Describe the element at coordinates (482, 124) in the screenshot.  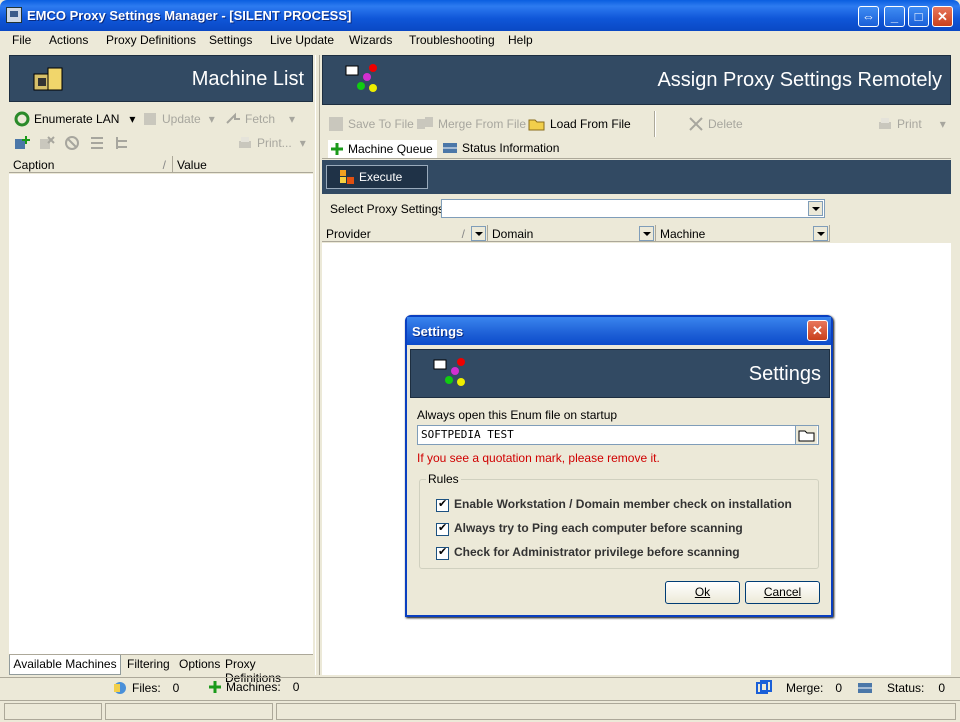
I see `merge-from-file-label: Merge From File` at that location.